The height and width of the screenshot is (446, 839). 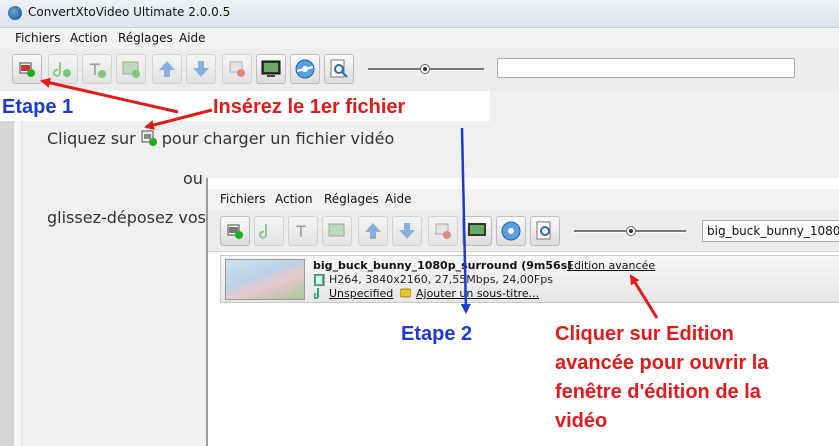 I want to click on hint-line-2: avancée pour ouvrir la, so click(x=662, y=363).